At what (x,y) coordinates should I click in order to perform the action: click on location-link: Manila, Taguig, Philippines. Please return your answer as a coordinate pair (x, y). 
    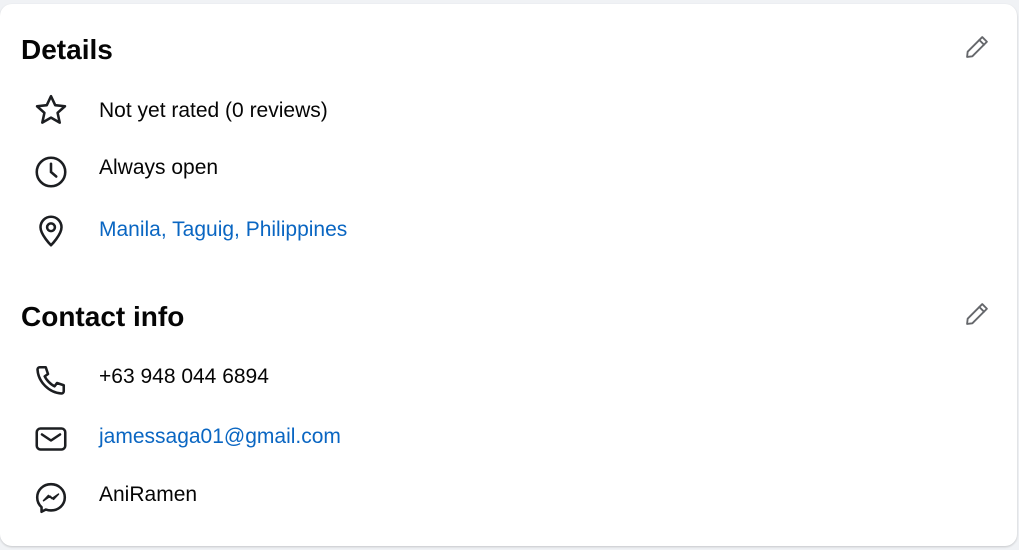
    Looking at the image, I should click on (223, 230).